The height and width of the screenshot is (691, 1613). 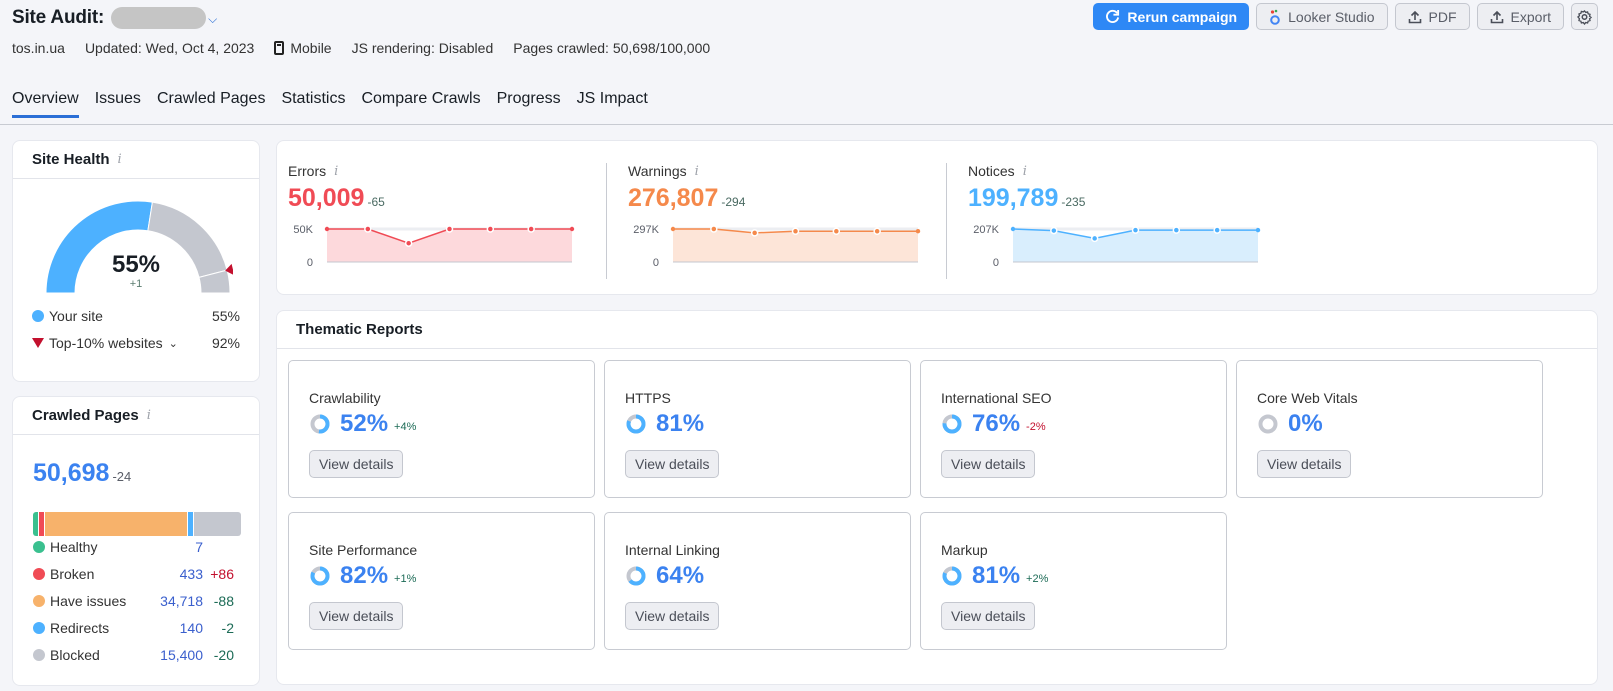 What do you see at coordinates (279, 48) in the screenshot?
I see `mobile-icon` at bounding box center [279, 48].